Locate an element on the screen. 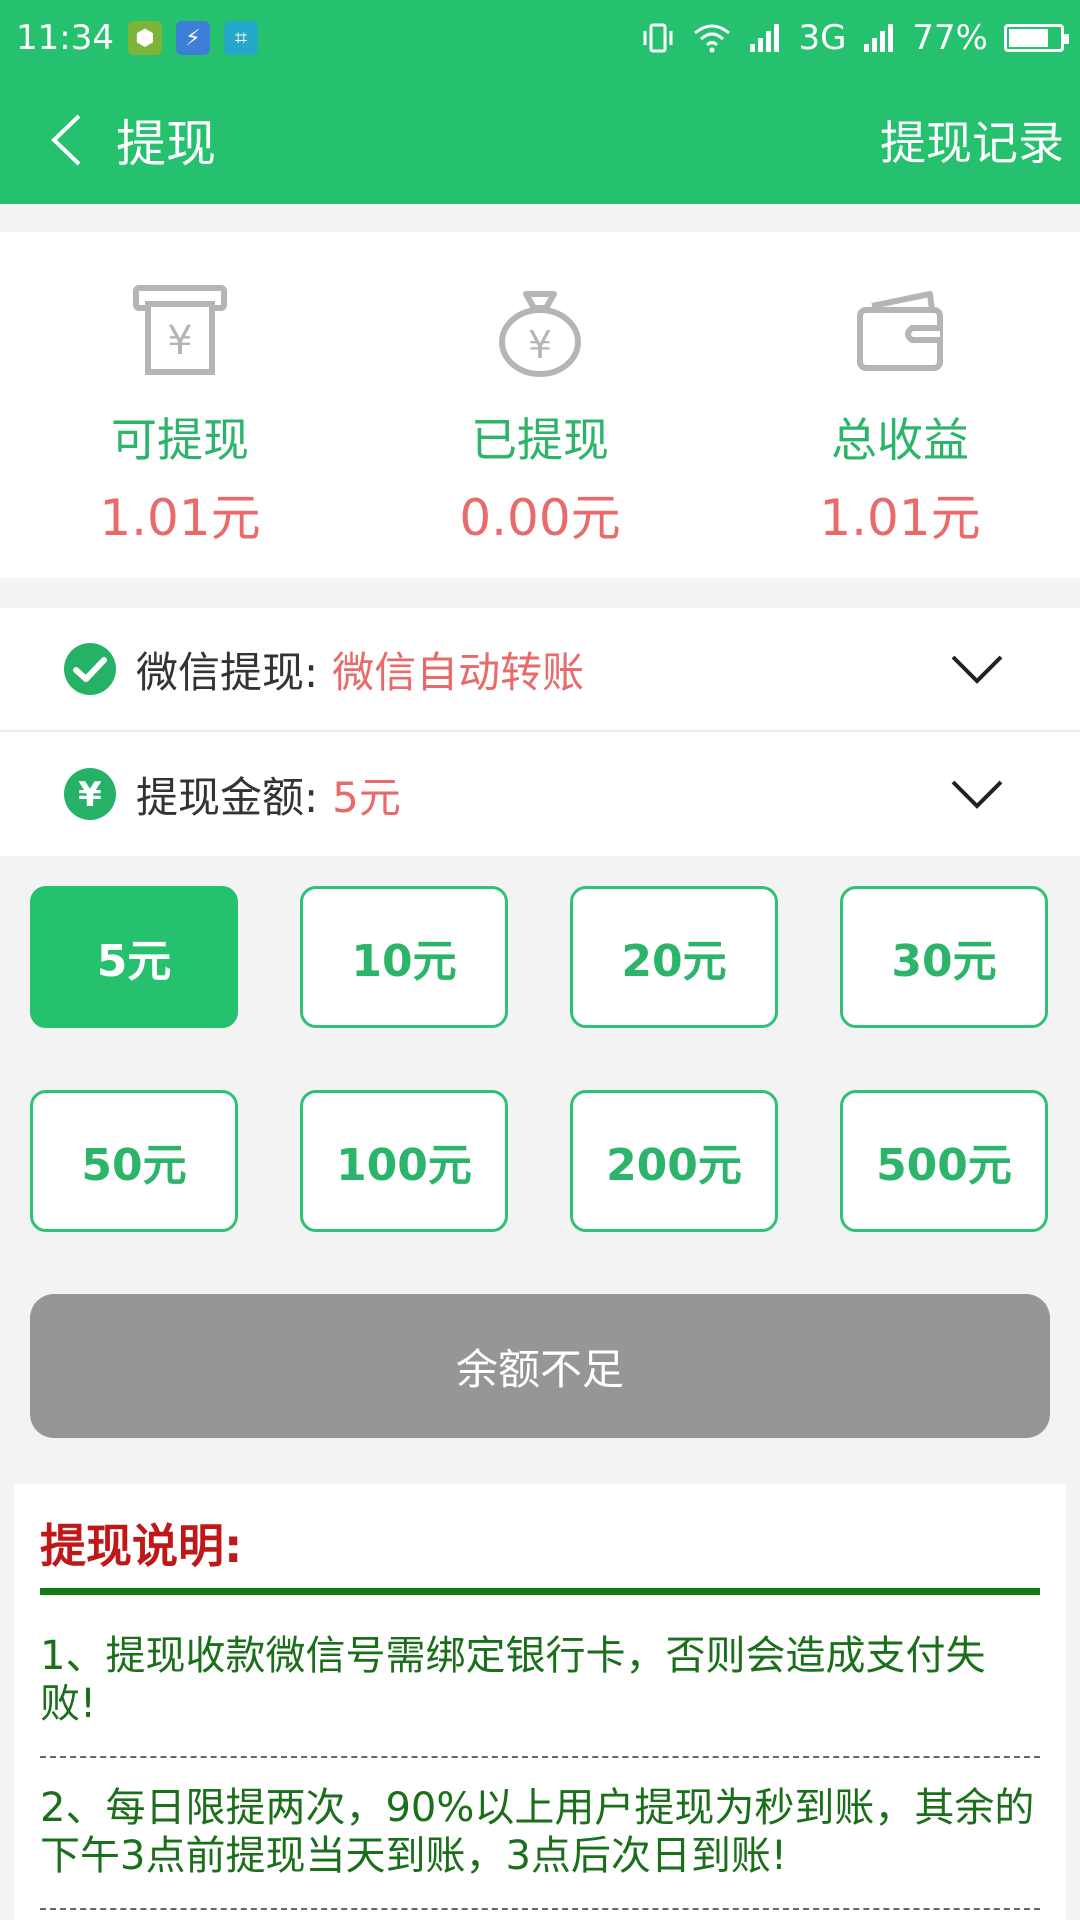 The width and height of the screenshot is (1080, 1920). wifi-icon is located at coordinates (712, 38).